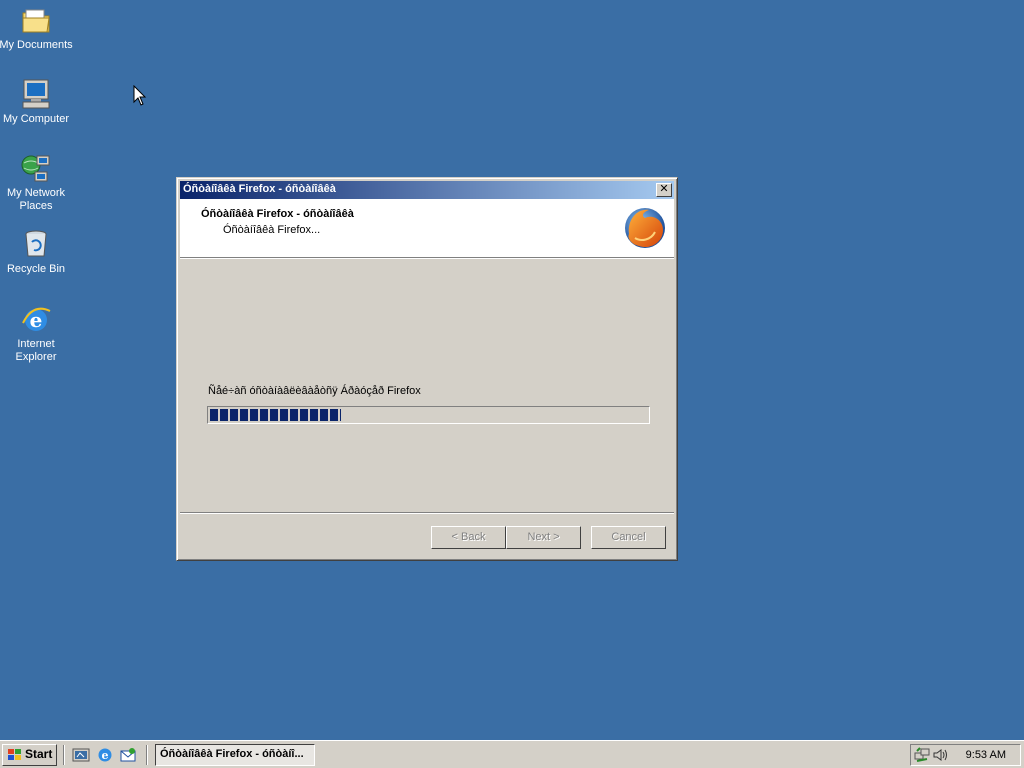 The image size is (1024, 768). Describe the element at coordinates (427, 513) in the screenshot. I see `footer-divider` at that location.